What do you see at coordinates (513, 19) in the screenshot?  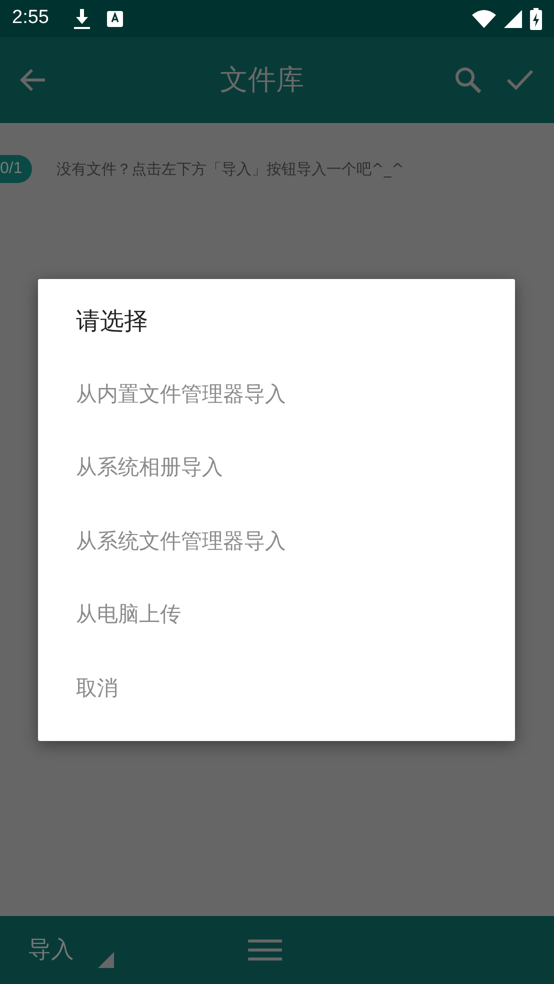 I see `signal-icon` at bounding box center [513, 19].